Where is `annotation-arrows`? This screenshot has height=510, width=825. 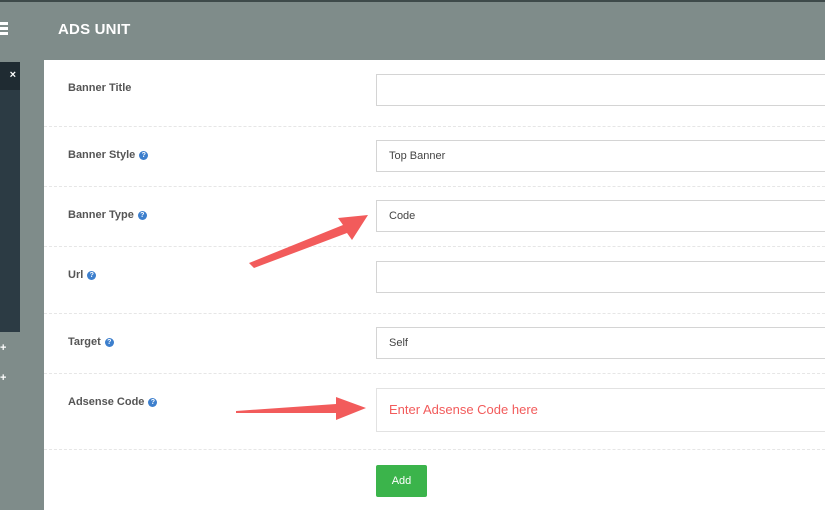 annotation-arrows is located at coordinates (302, 317).